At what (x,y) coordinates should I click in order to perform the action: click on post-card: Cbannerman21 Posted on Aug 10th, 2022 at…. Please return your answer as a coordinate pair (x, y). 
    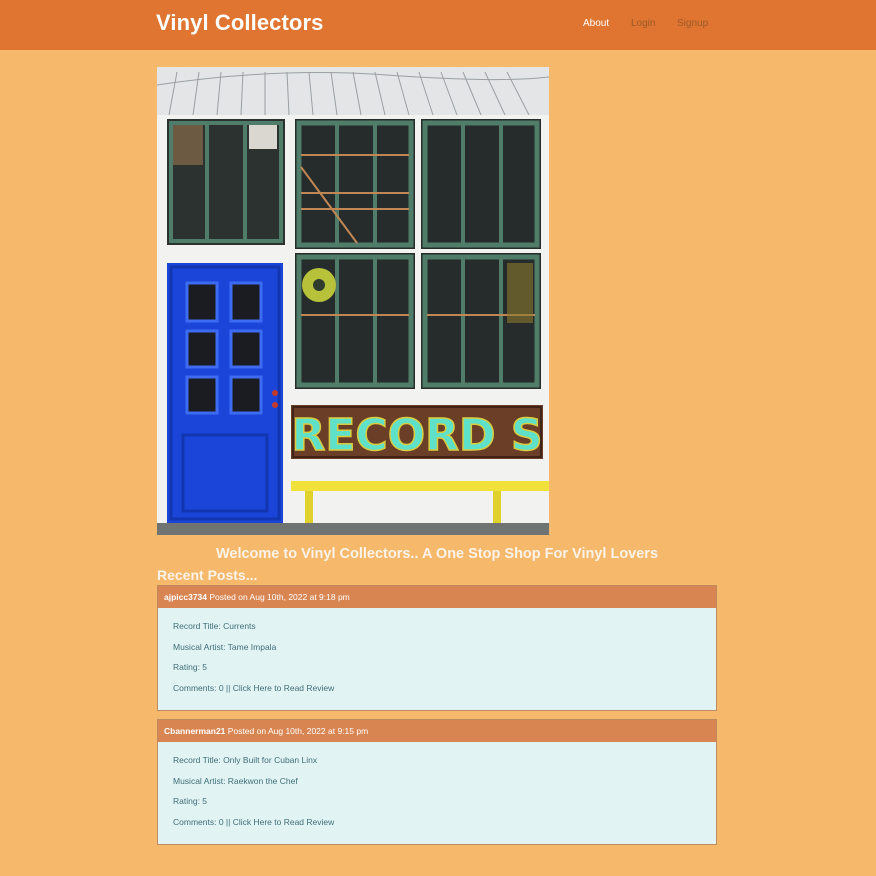
    Looking at the image, I should click on (437, 782).